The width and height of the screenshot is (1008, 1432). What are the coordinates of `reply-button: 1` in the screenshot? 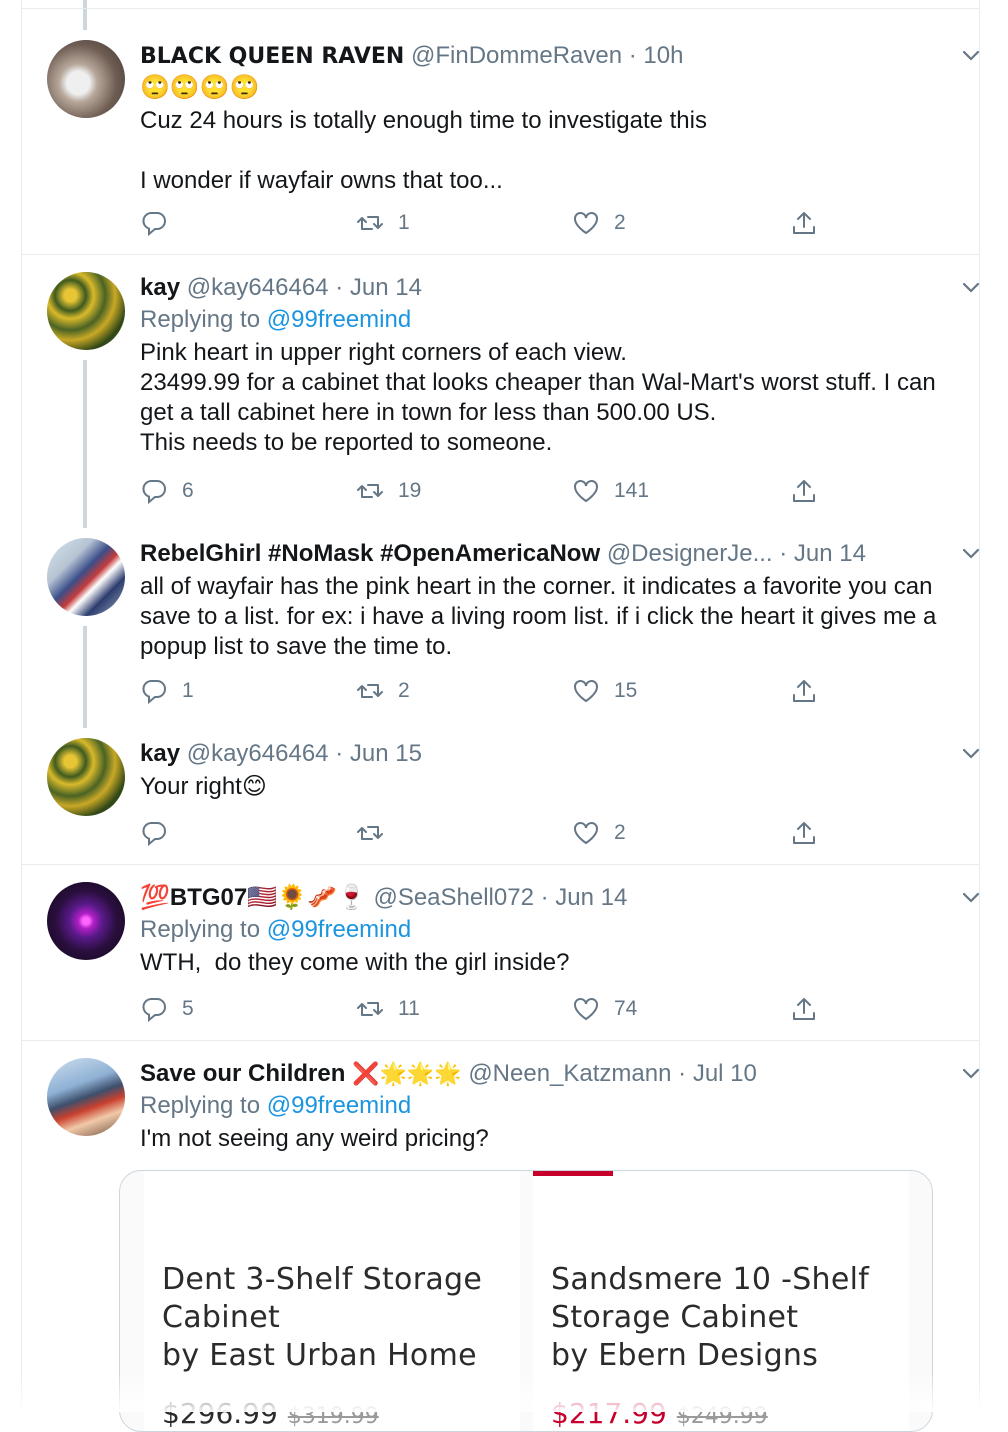 It's located at (167, 691).